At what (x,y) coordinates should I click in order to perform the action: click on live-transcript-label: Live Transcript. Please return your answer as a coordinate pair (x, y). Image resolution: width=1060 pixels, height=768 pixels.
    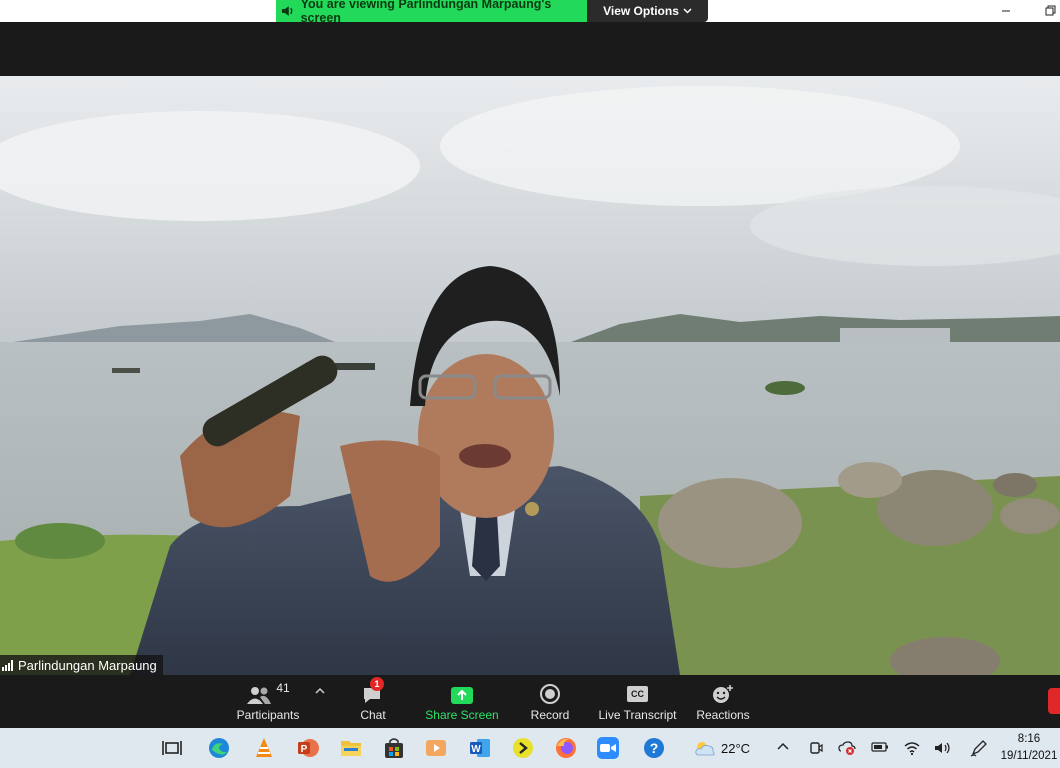
    Looking at the image, I should click on (637, 715).